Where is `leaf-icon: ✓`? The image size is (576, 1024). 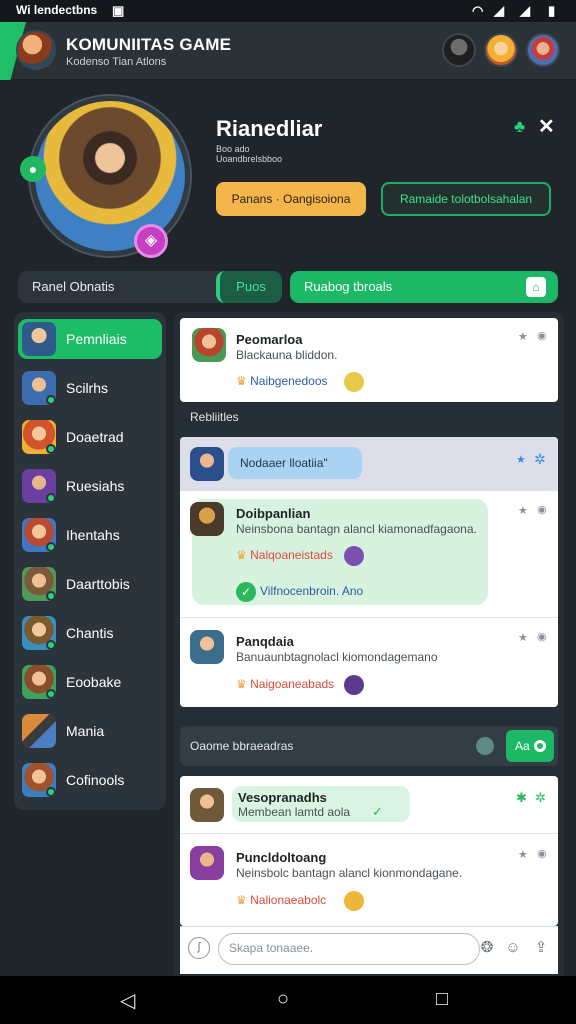
leaf-icon: ✓ is located at coordinates (377, 811).